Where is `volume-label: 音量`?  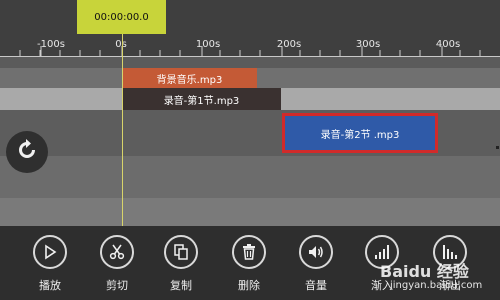 volume-label: 音量 is located at coordinates (316, 285).